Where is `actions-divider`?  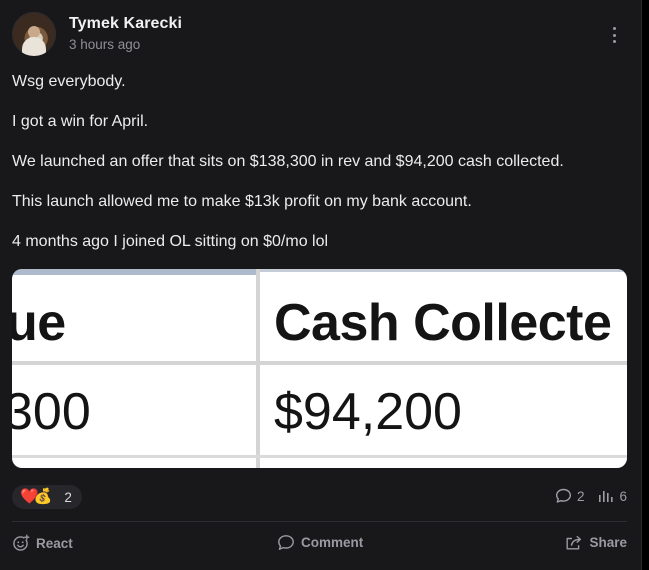
actions-divider is located at coordinates (319, 521).